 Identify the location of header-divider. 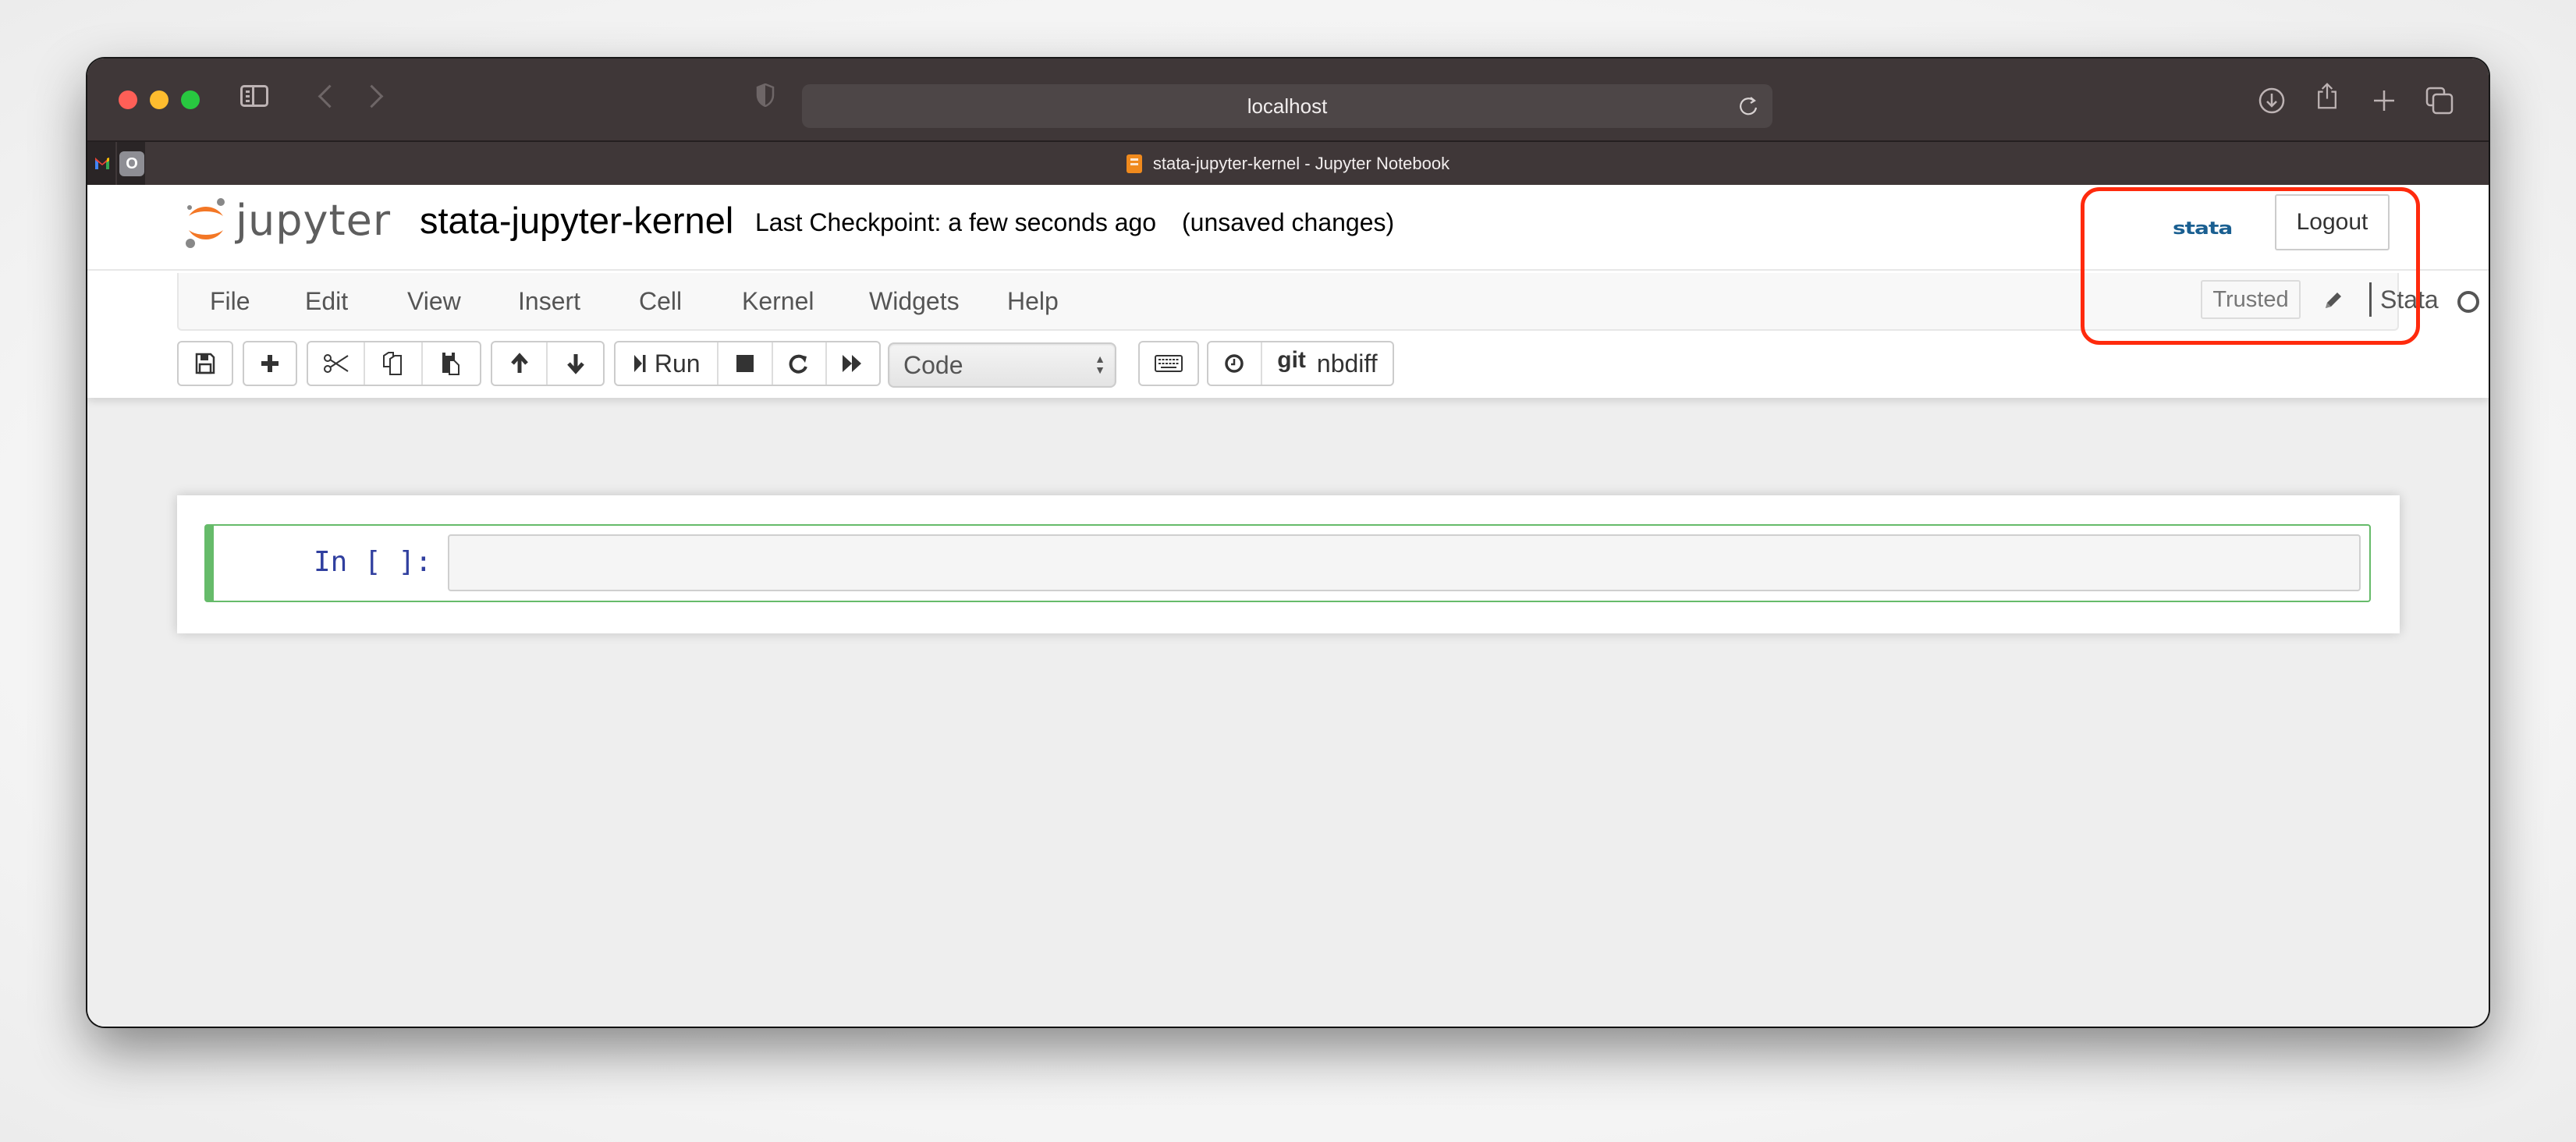
(1288, 270).